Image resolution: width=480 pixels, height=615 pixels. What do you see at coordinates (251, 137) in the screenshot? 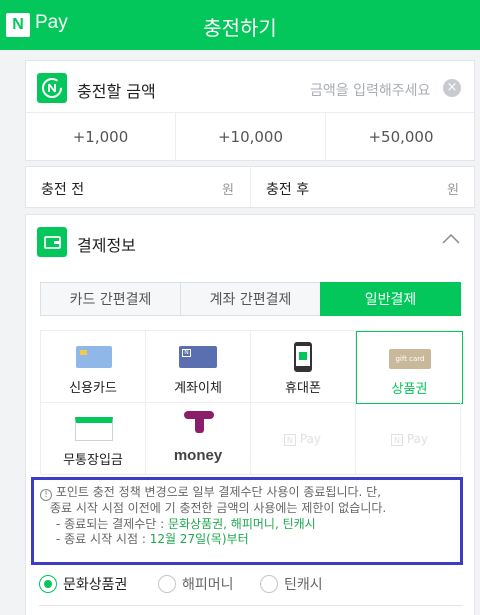
I see `add-10000-button: +10,000` at bounding box center [251, 137].